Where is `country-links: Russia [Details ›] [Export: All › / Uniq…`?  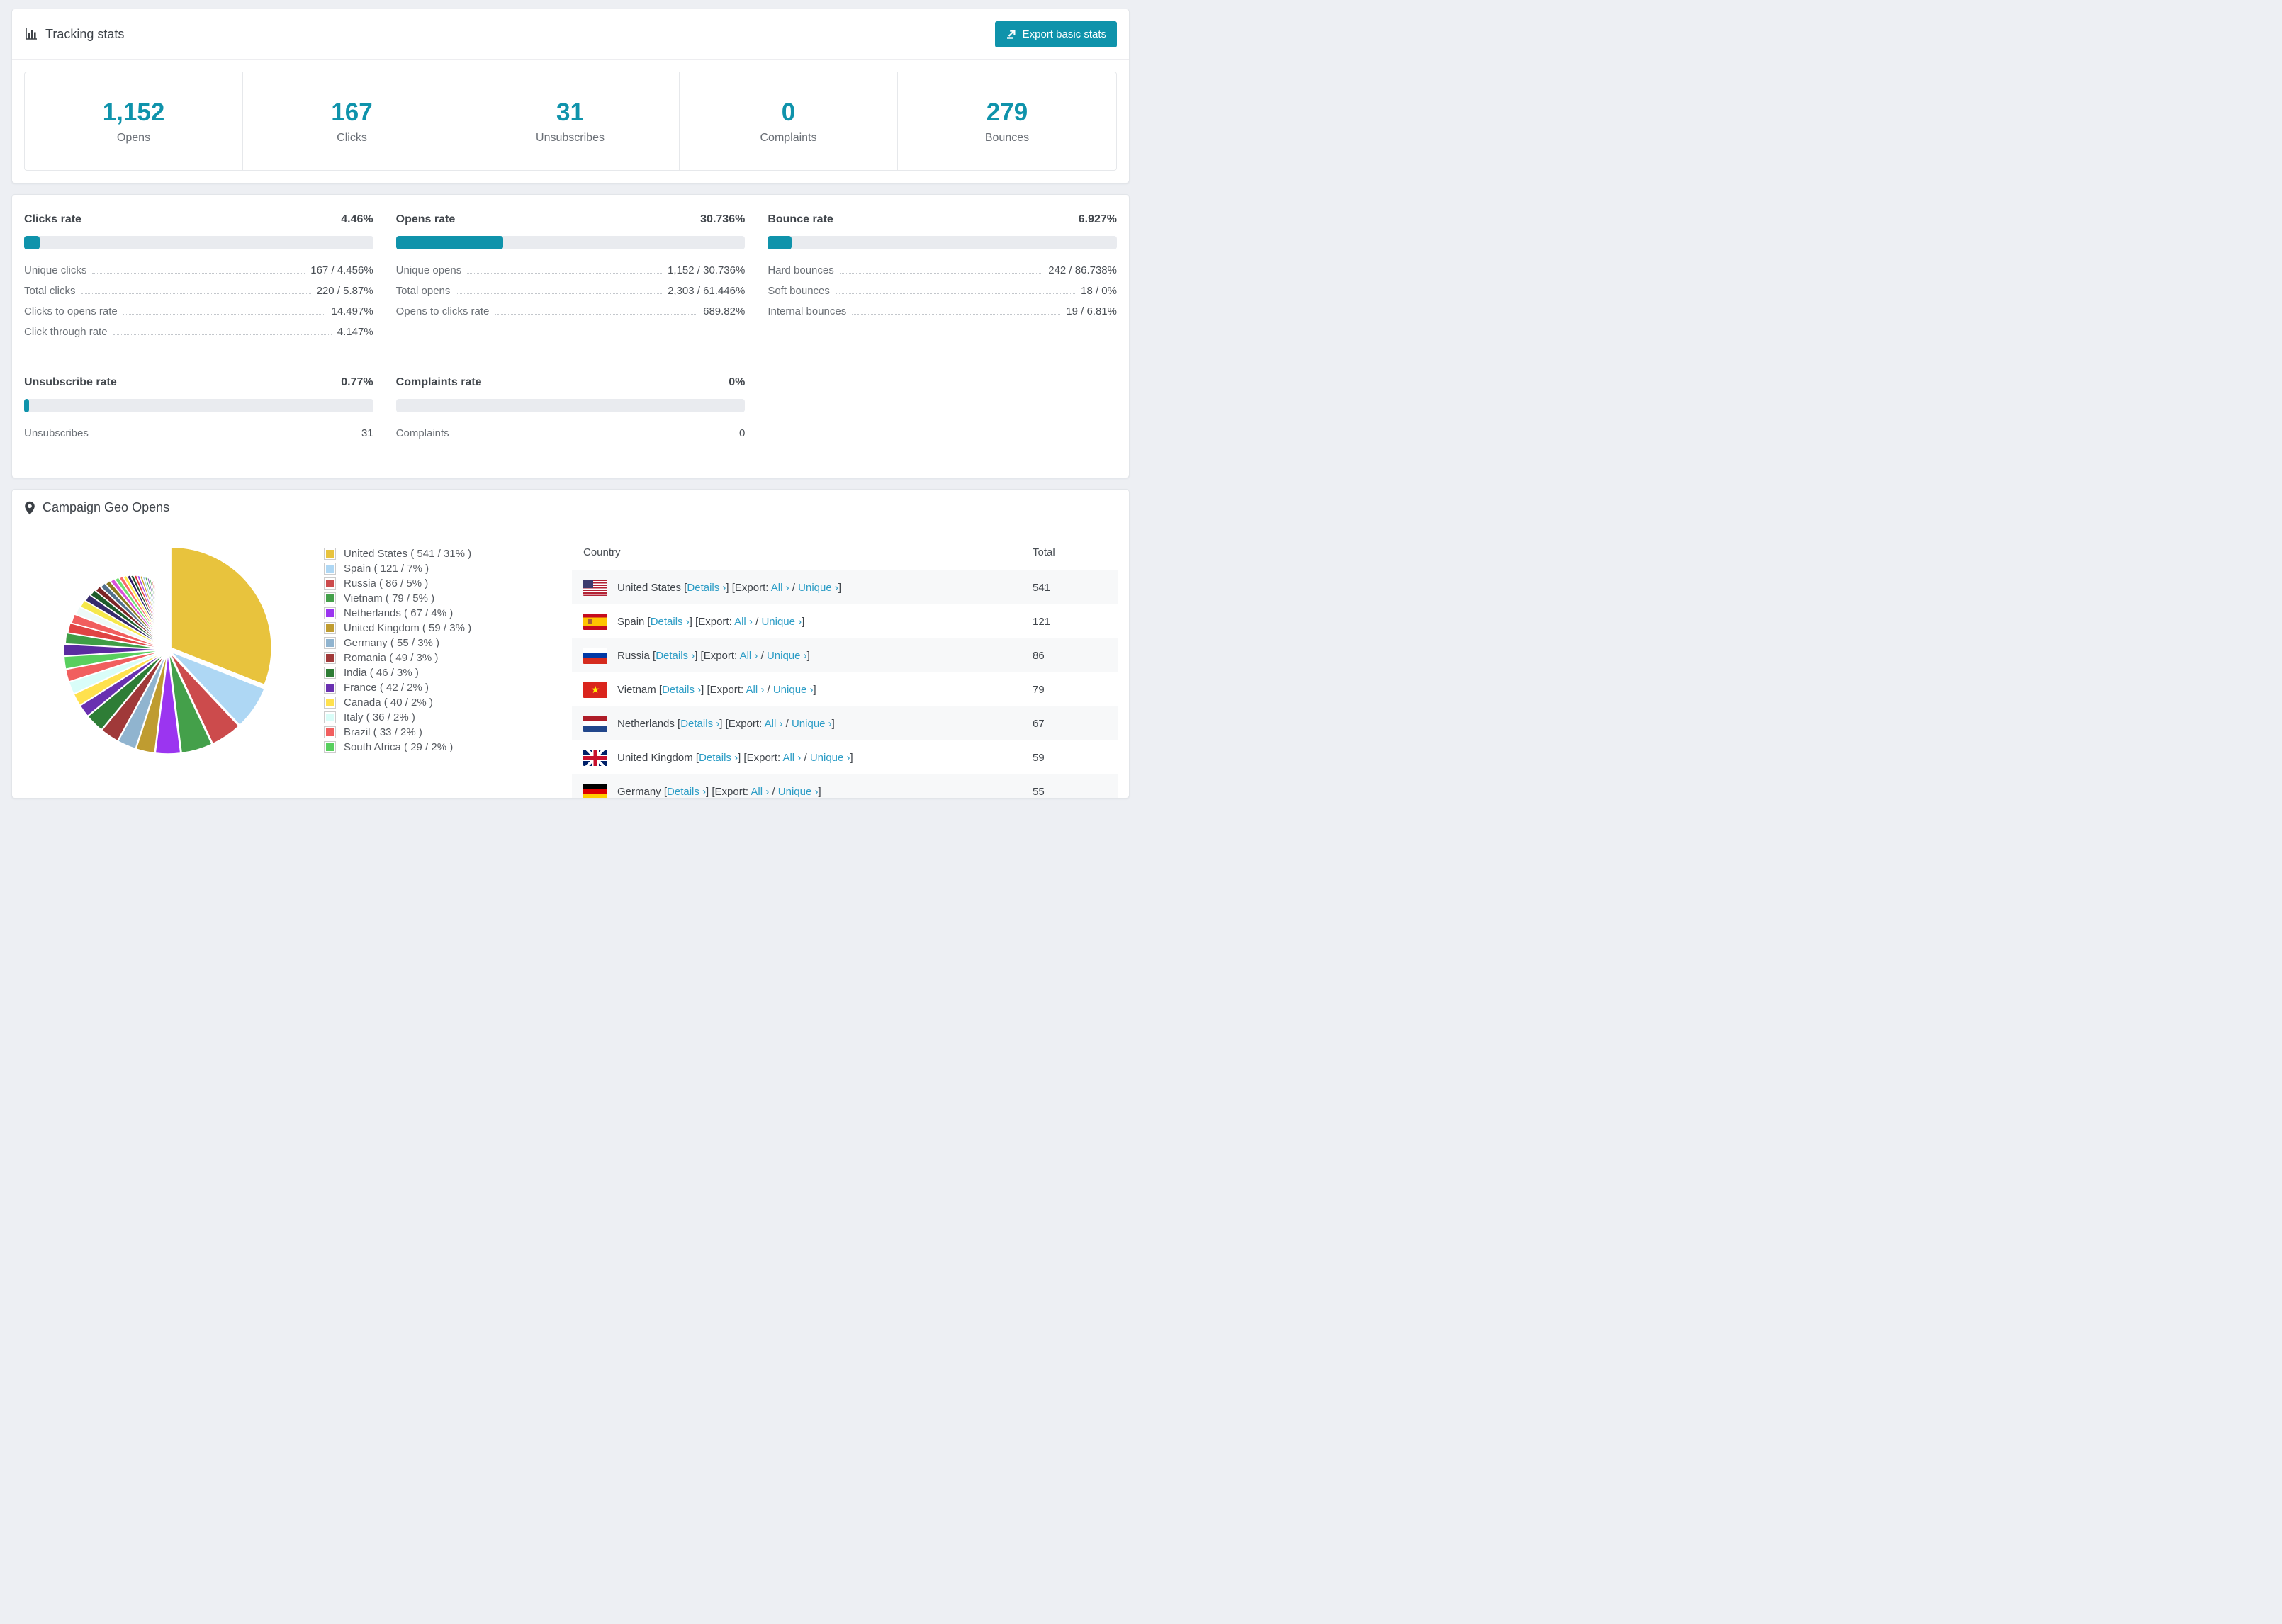 country-links: Russia [Details ›] [Export: All › / Uniq… is located at coordinates (714, 656).